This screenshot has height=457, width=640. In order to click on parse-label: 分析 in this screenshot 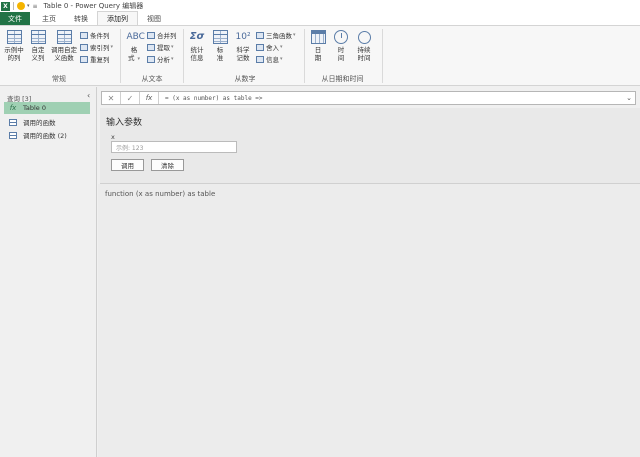, I will do `click(163, 60)`.